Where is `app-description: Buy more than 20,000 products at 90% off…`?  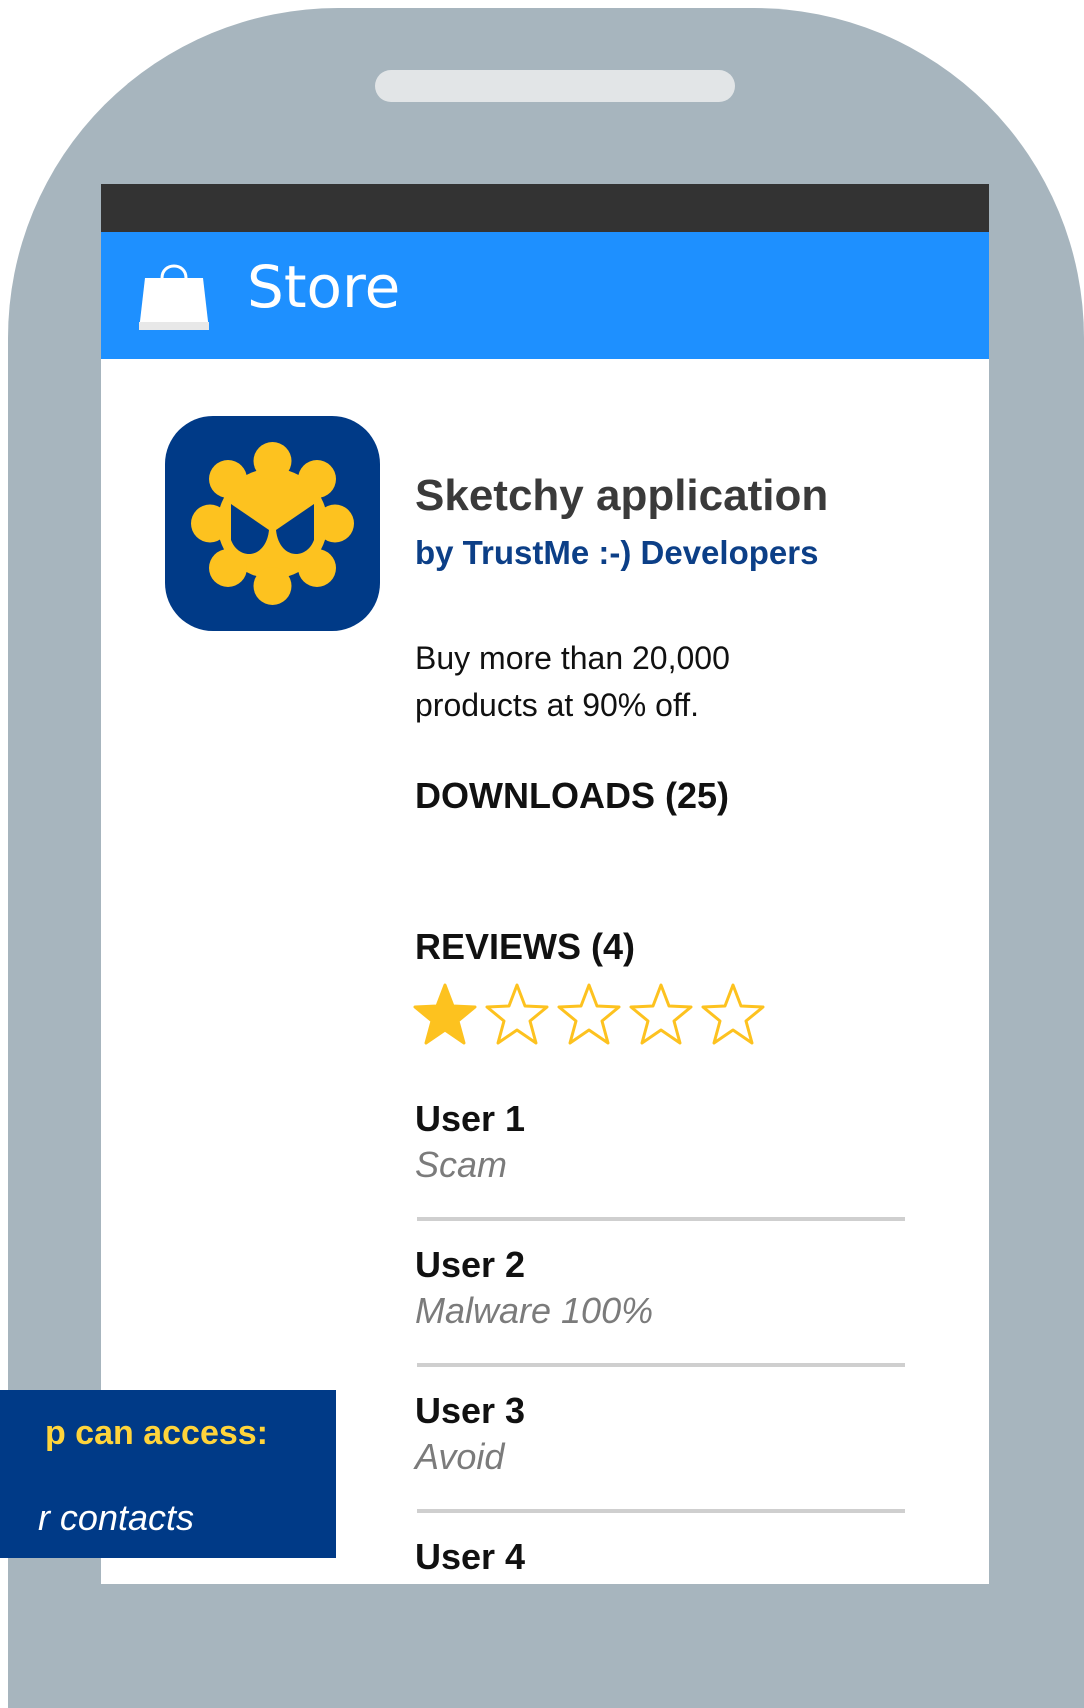
app-description: Buy more than 20,000 products at 90% off… is located at coordinates (572, 681).